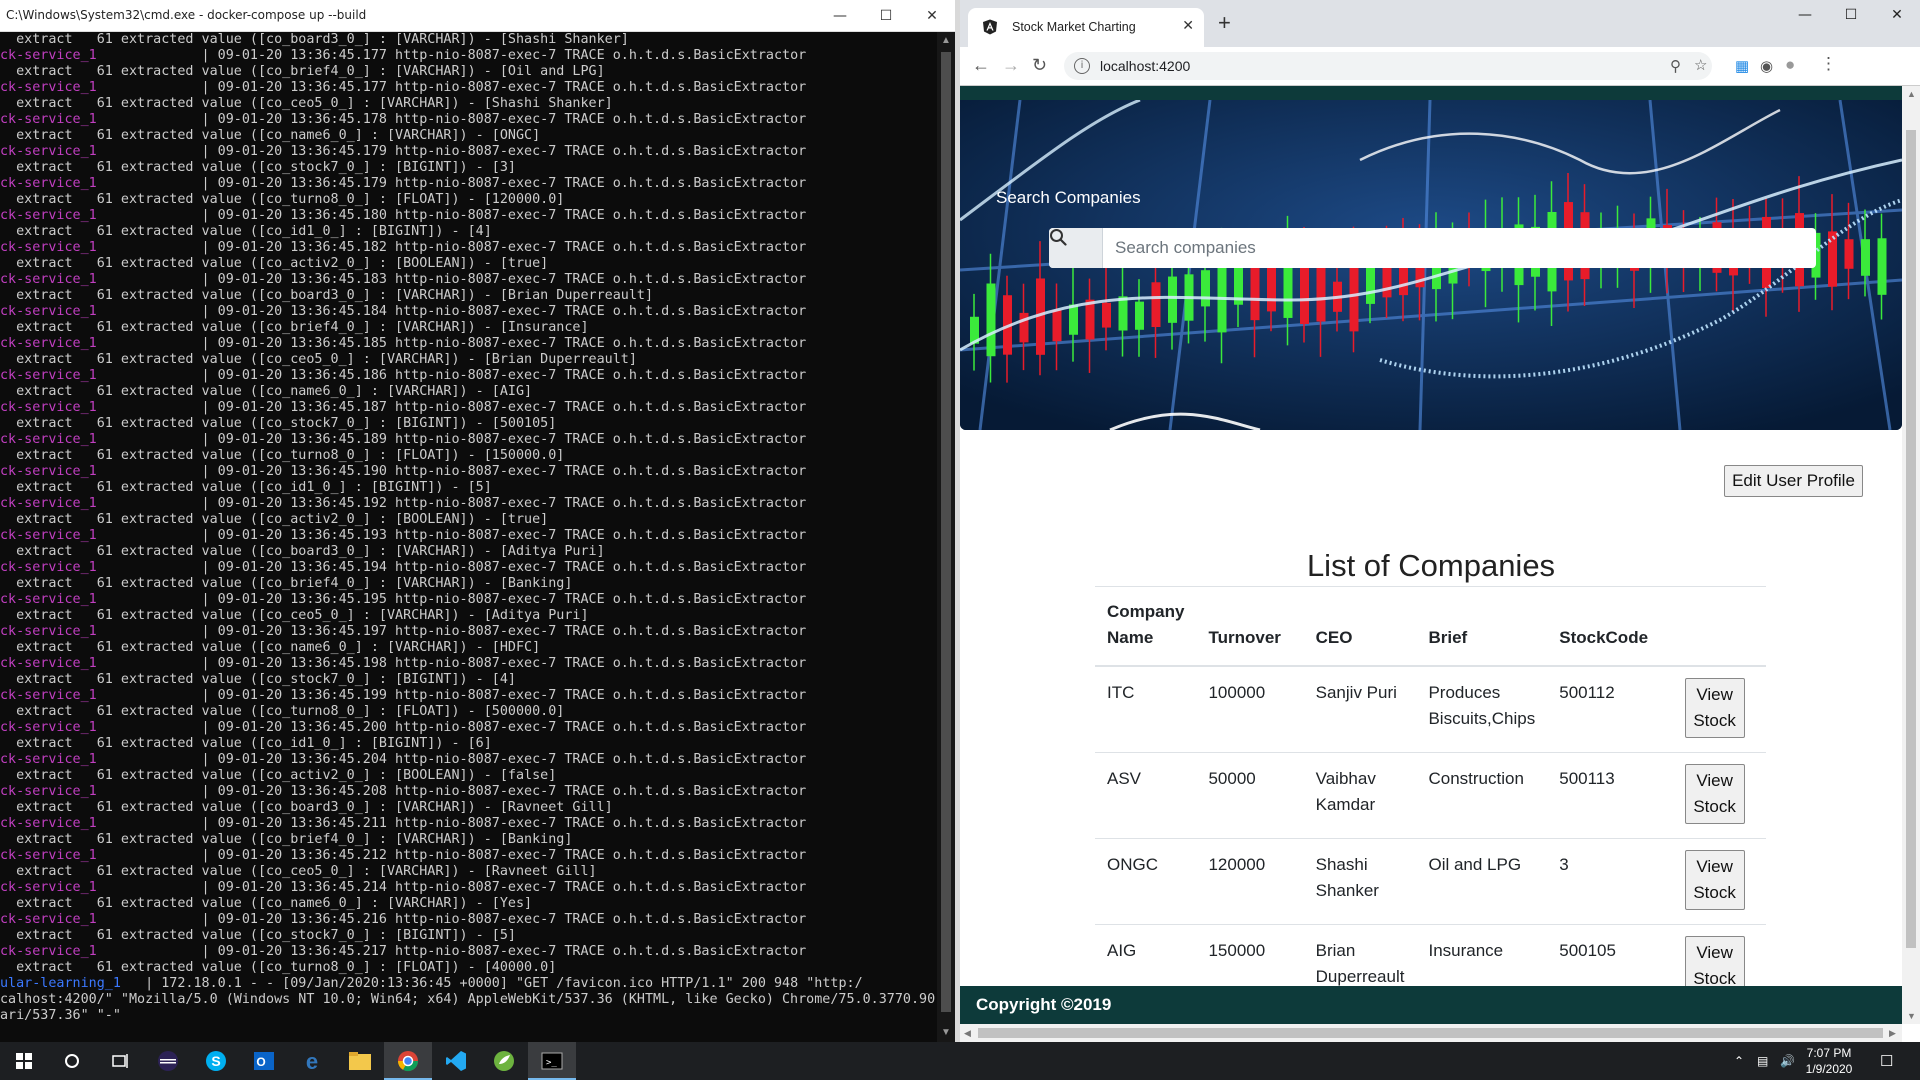 This screenshot has width=1920, height=1080. Describe the element at coordinates (967, 1033) in the screenshot. I see `scroll-left-icon: ◀` at that location.